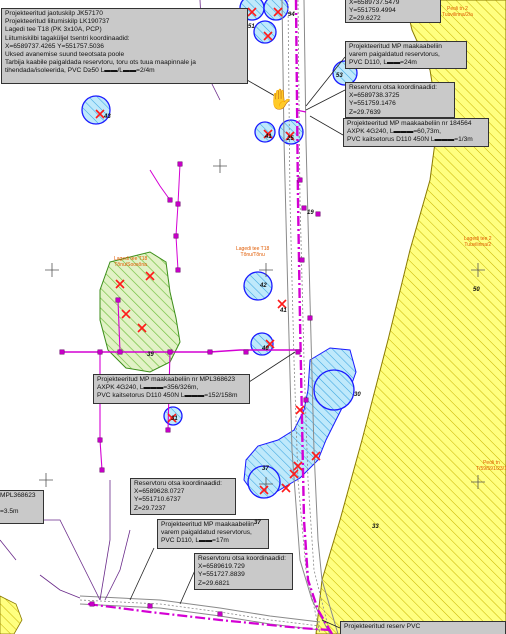  Describe the element at coordinates (130, 265) in the screenshot. I see `road-label-line: Tõnu/Soosõna` at that location.